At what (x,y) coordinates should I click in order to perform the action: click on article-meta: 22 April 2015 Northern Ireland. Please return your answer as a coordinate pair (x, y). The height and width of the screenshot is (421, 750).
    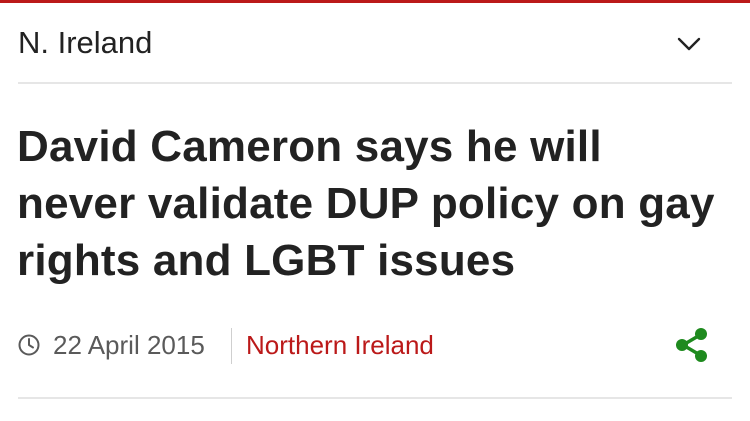
    Looking at the image, I should click on (375, 346).